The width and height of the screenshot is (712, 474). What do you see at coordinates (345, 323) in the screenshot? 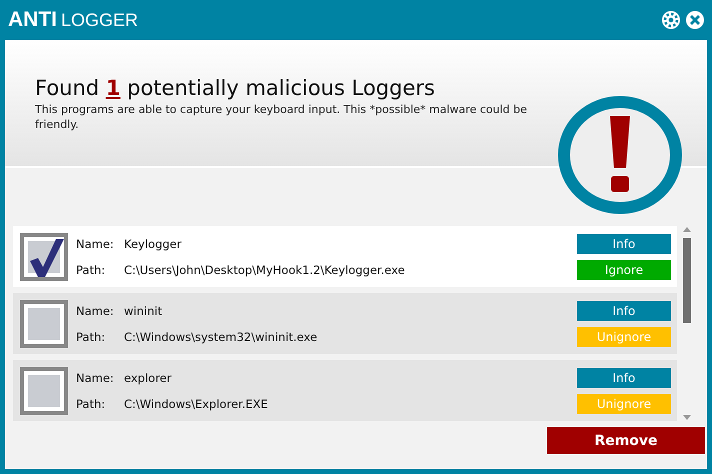
I see `logger-row: Name: wininit Path: C:\Windows\system32\wininit.exe Info Unignore` at bounding box center [345, 323].